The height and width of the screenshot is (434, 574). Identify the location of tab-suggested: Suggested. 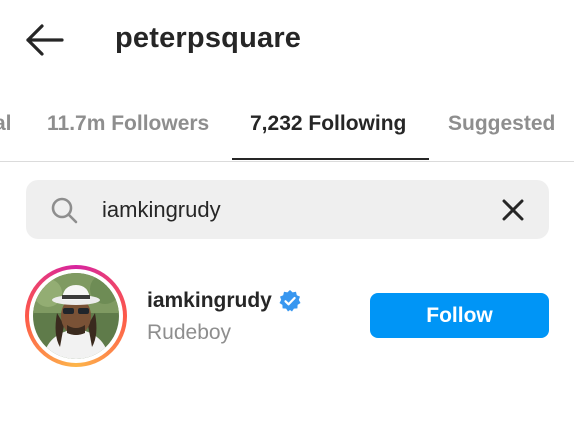
(501, 124).